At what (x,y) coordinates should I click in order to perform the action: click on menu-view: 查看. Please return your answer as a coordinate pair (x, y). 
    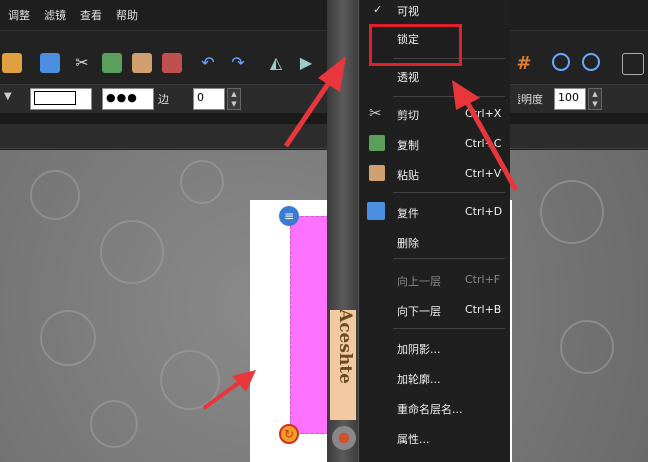
    Looking at the image, I should click on (91, 15).